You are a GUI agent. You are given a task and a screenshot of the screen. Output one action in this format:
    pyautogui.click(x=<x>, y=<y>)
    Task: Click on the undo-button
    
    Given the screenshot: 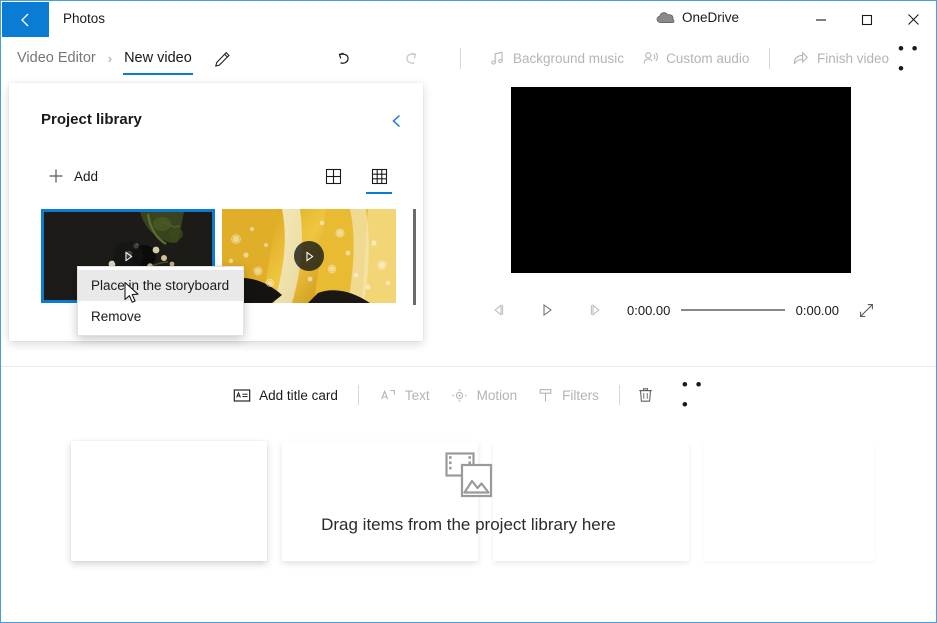 What is the action you would take?
    pyautogui.click(x=343, y=59)
    